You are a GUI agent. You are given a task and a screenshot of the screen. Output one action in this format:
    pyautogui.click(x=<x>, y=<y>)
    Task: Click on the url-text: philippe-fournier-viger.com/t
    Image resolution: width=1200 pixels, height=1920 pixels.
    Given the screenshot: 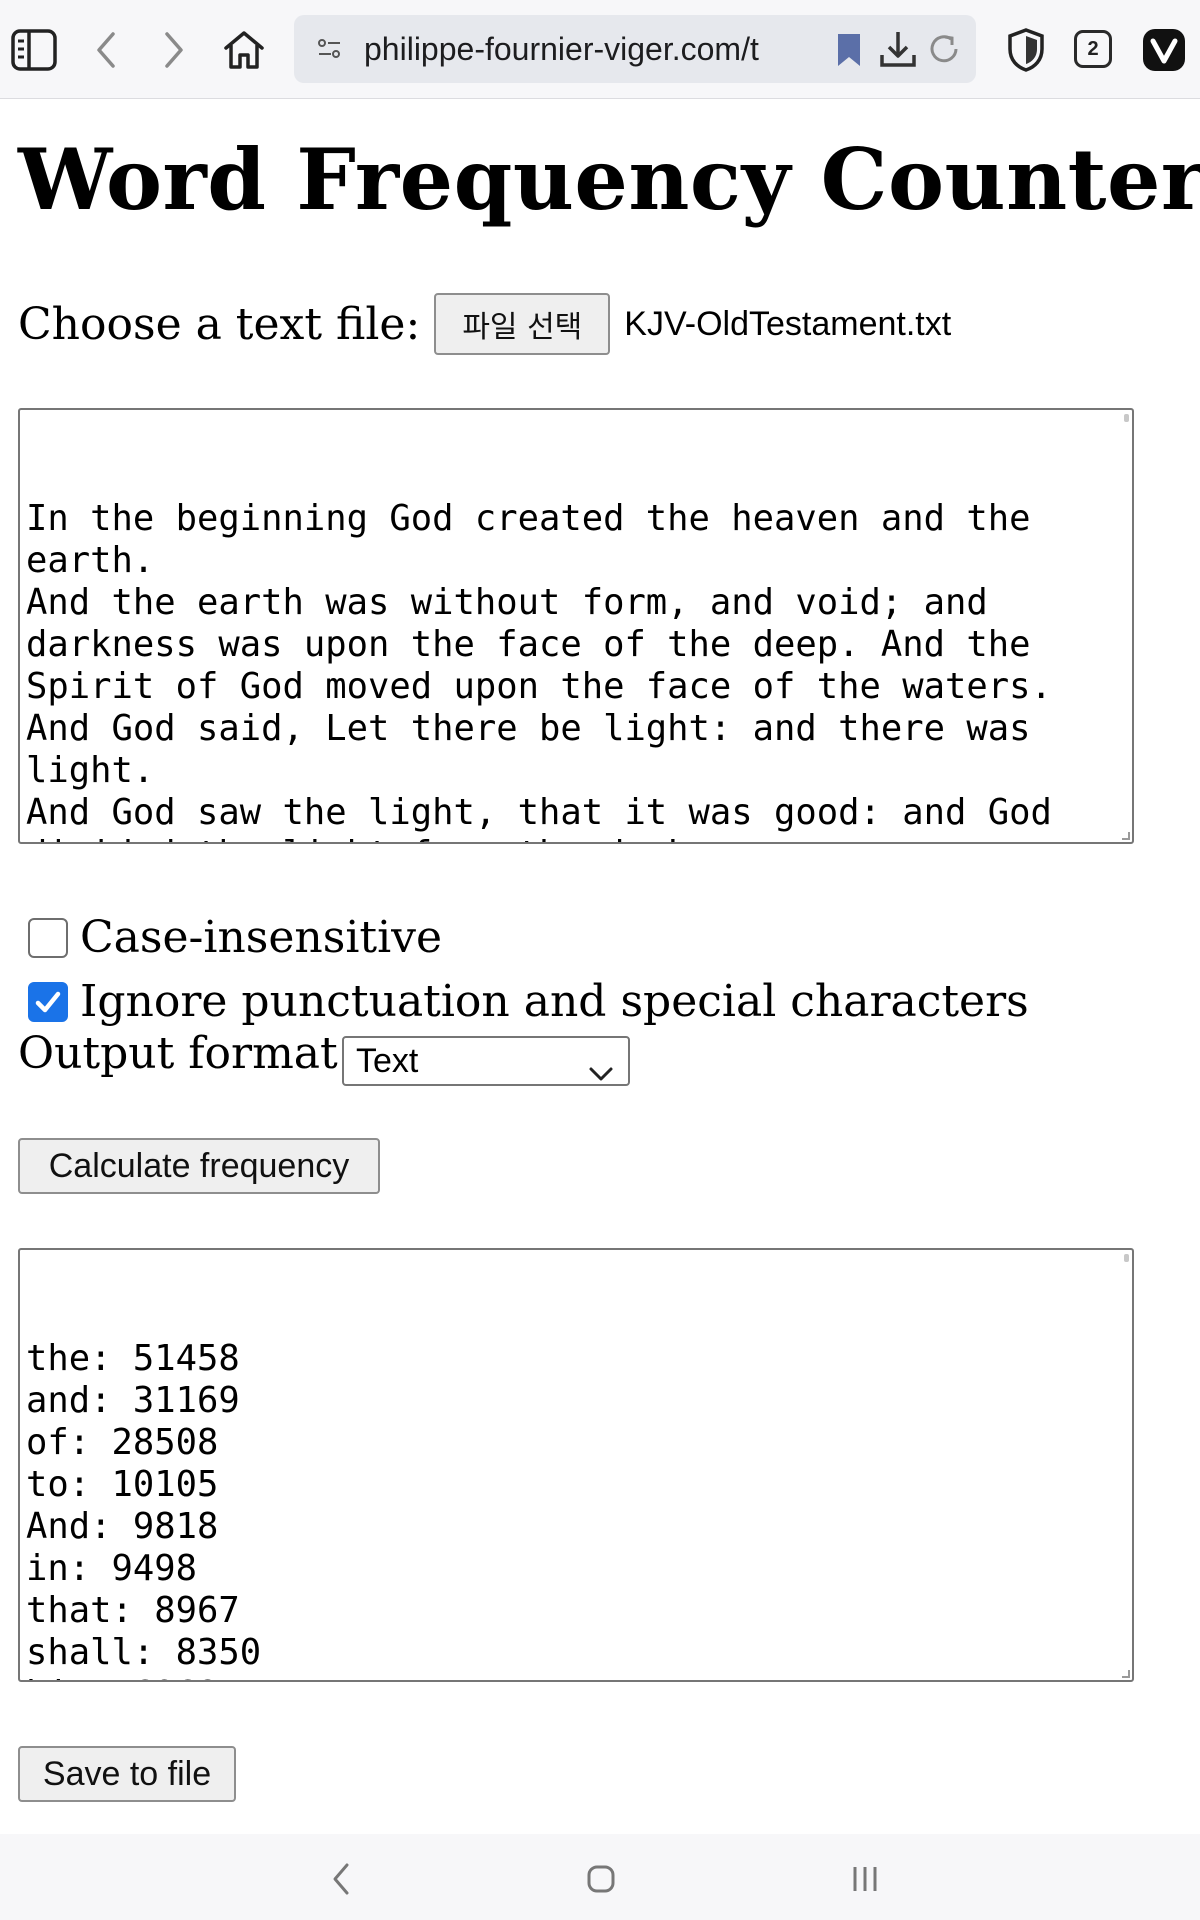 What is the action you would take?
    pyautogui.click(x=589, y=49)
    